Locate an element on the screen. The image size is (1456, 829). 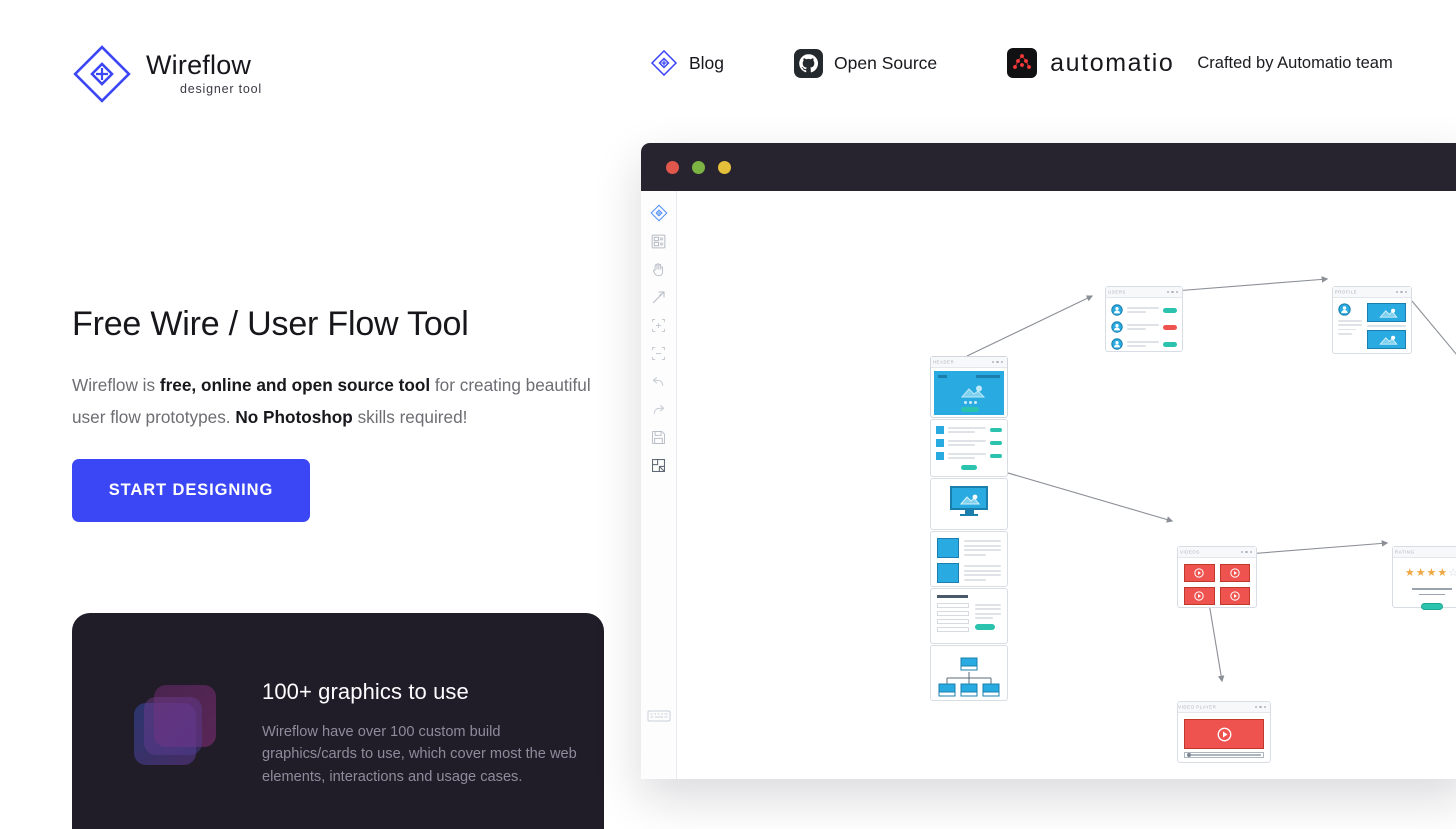
page-title: Free Wire / User Flow Tool is located at coordinates (270, 324).